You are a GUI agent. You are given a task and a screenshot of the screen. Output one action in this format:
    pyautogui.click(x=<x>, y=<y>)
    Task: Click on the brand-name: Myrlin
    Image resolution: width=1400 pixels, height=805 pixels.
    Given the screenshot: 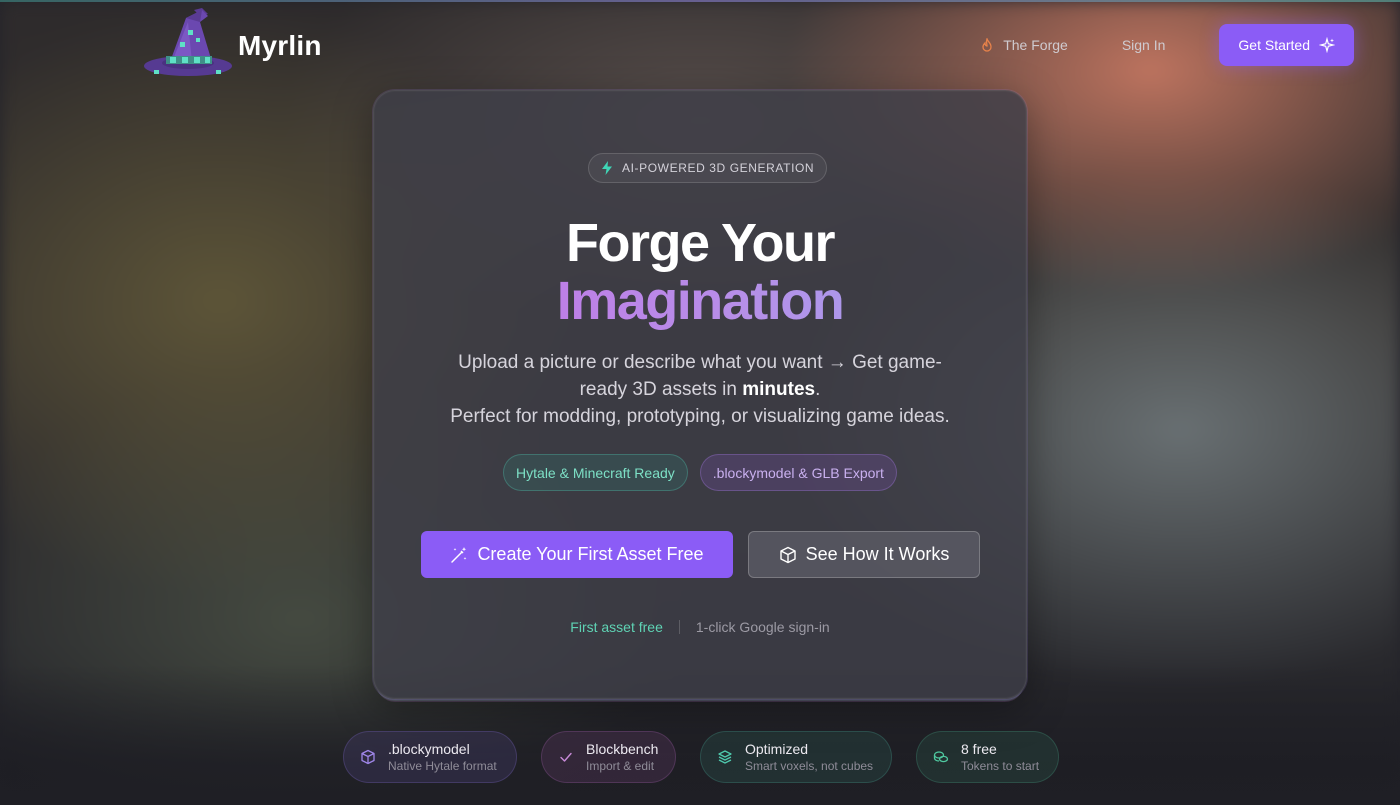 What is the action you would take?
    pyautogui.click(x=280, y=45)
    